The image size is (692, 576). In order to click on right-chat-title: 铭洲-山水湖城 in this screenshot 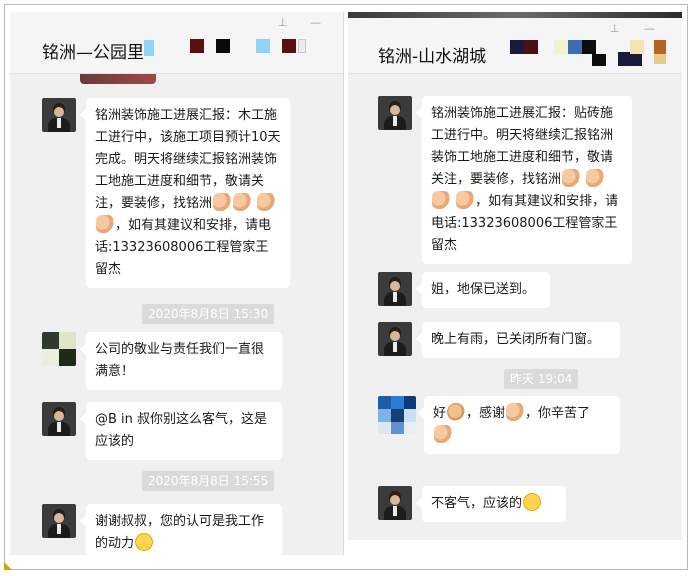, I will do `click(432, 57)`.